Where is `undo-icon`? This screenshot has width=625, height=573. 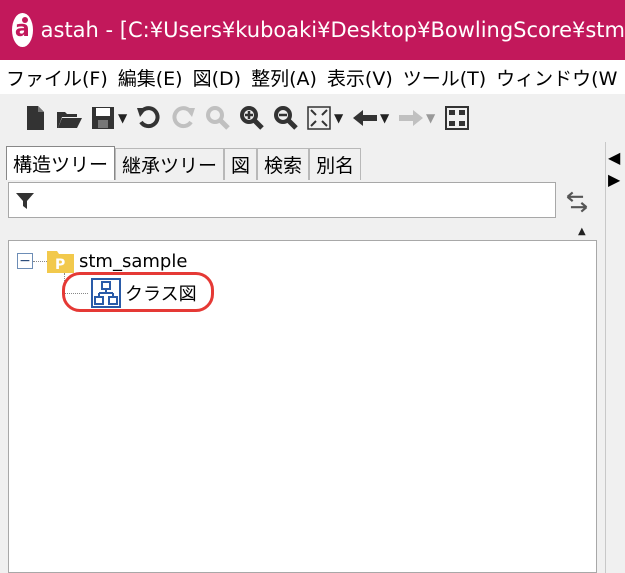
undo-icon is located at coordinates (149, 118).